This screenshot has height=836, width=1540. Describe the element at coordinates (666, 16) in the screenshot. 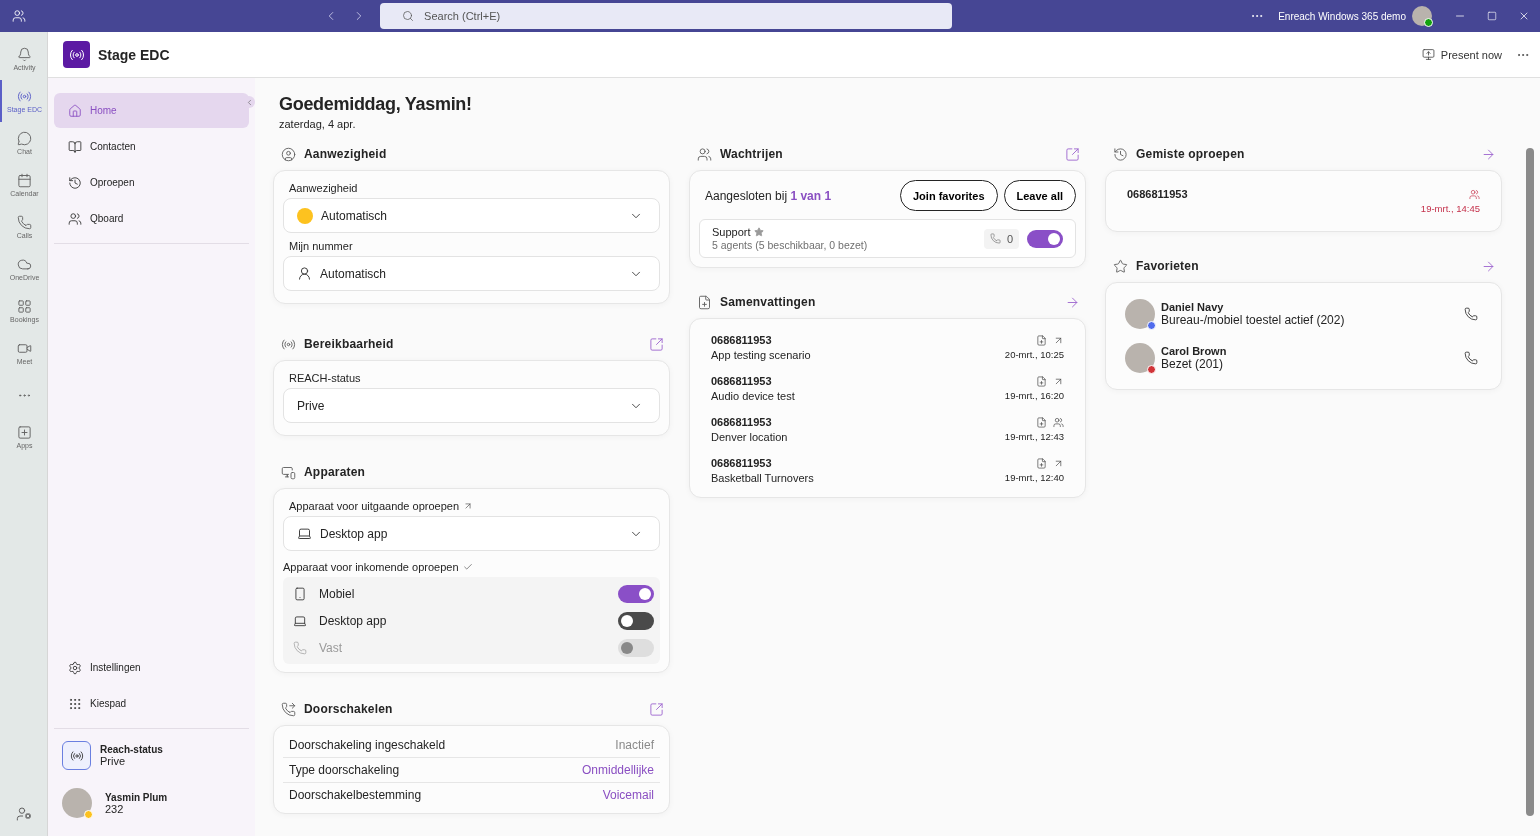

I see `search-field: Search (Ctrl+E)` at that location.